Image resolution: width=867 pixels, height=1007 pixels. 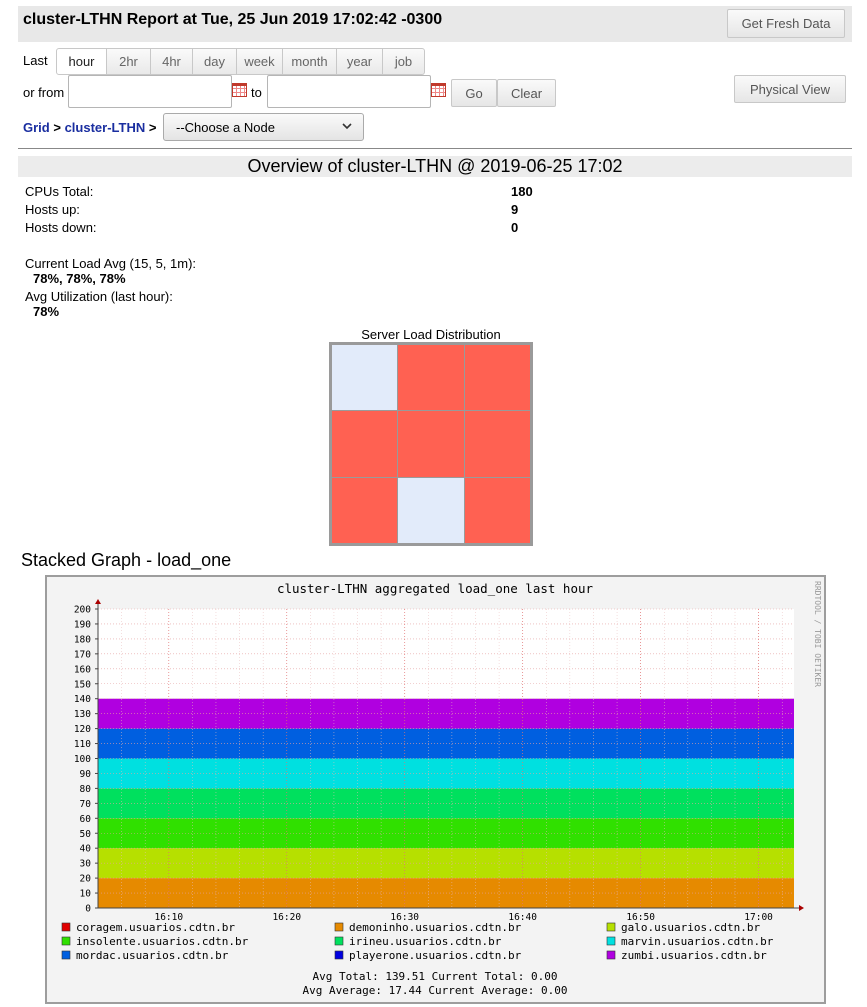 What do you see at coordinates (86, 819) in the screenshot?
I see `y-tick-label: 60` at bounding box center [86, 819].